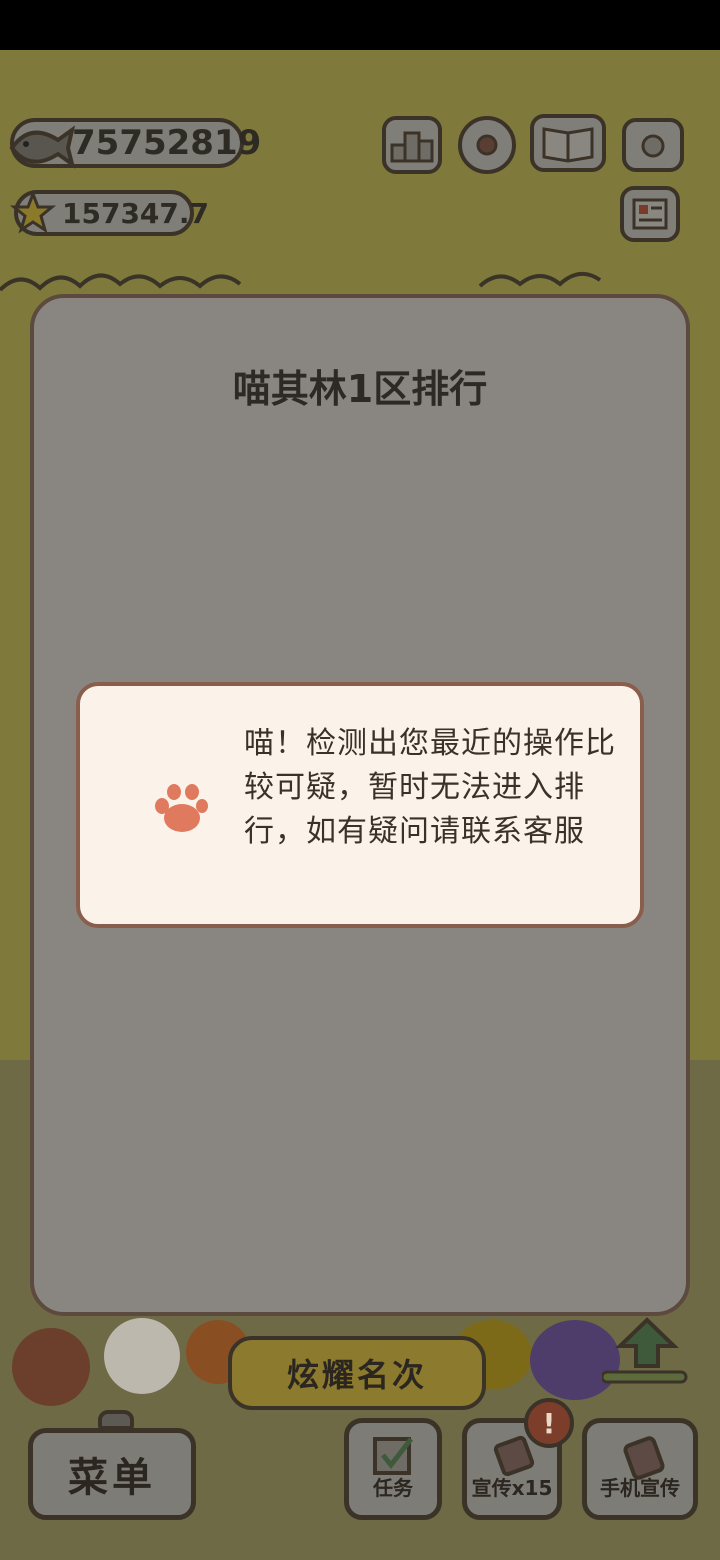 The width and height of the screenshot is (720, 1560). I want to click on ranking-icon, so click(412, 145).